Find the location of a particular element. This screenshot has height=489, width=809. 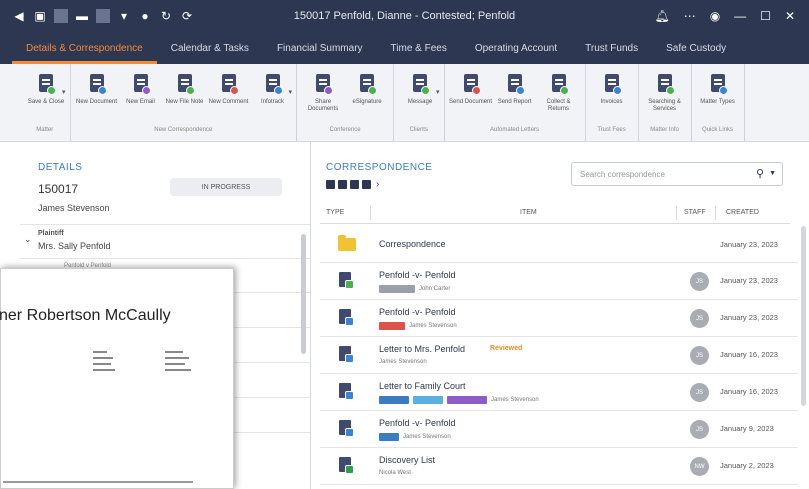

item-title: Discovery List is located at coordinates (407, 460).